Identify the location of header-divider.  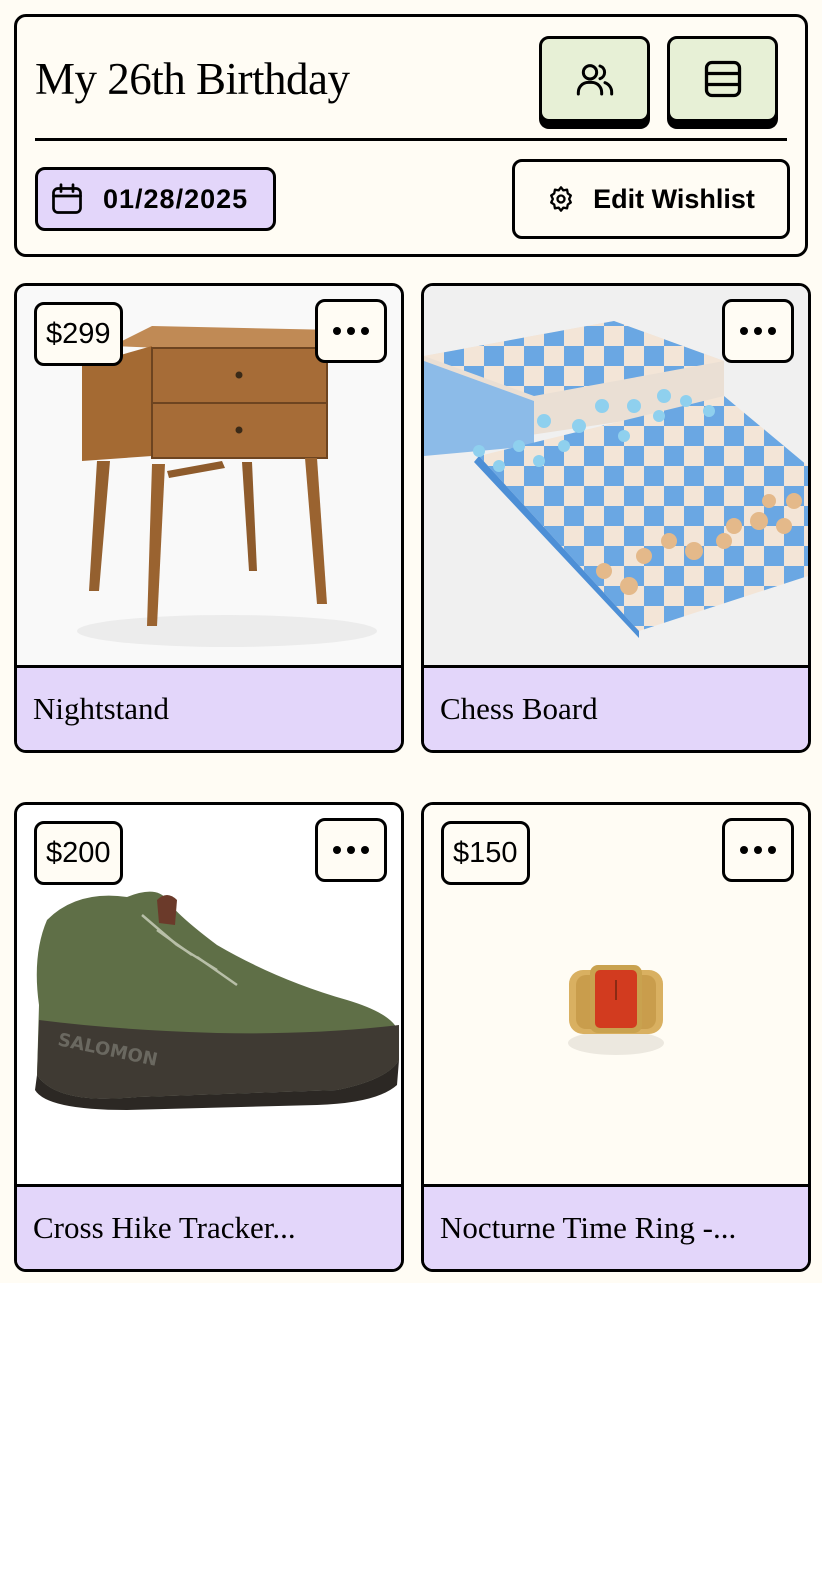
(411, 139).